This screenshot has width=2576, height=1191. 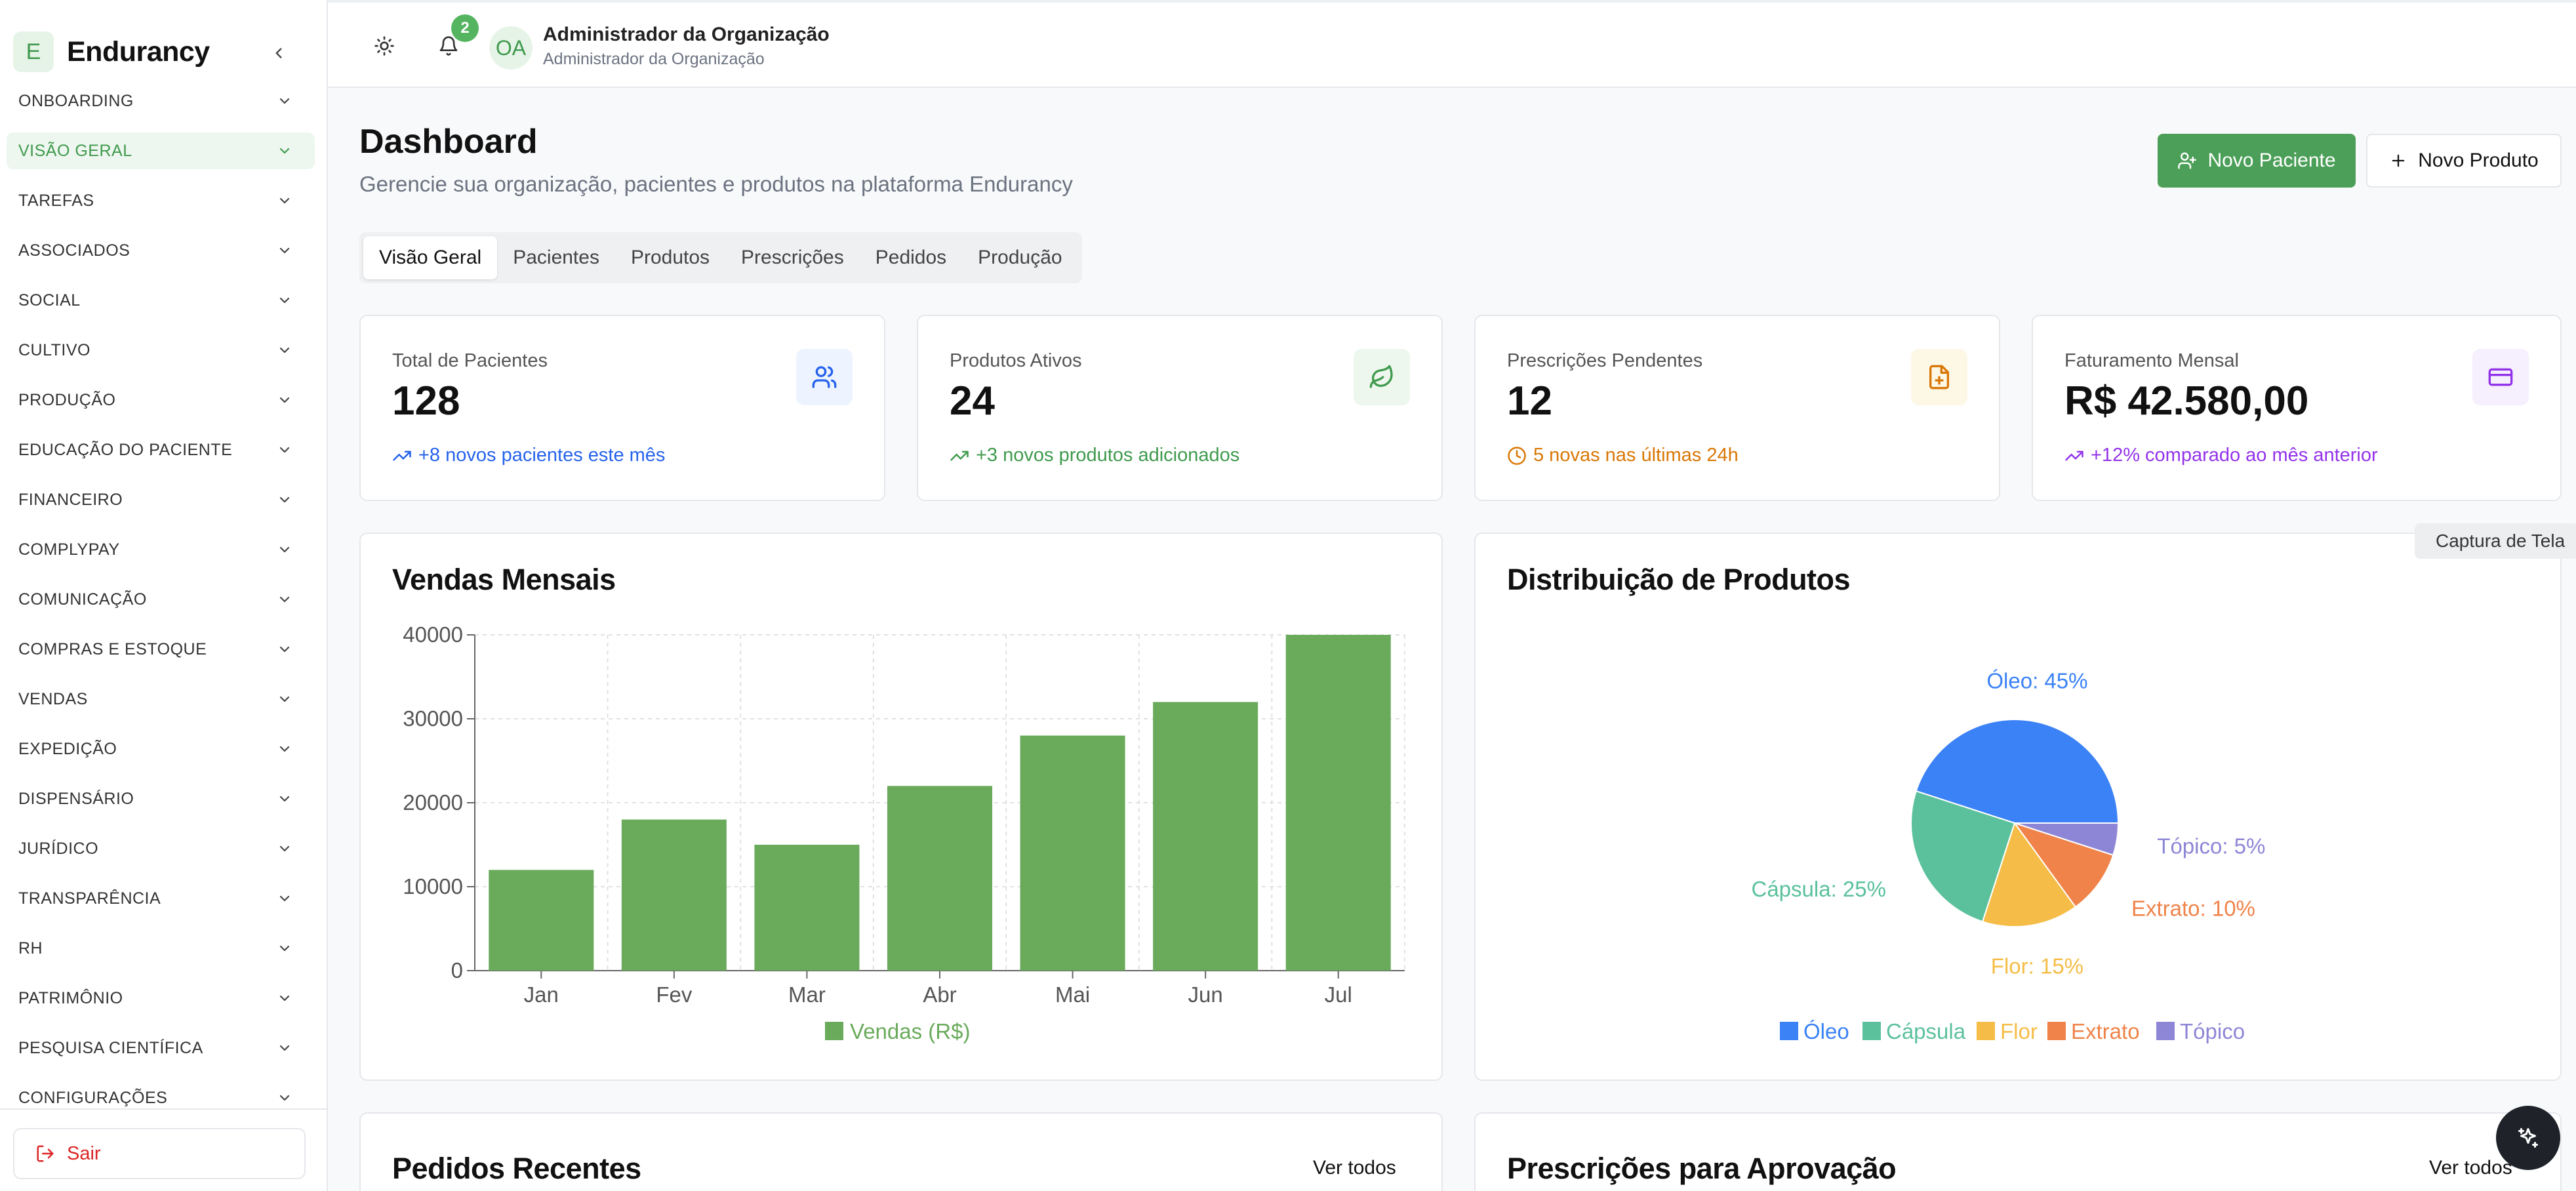 What do you see at coordinates (2470, 1168) in the screenshot?
I see `prescriptions-see-all-link: Ver todos` at bounding box center [2470, 1168].